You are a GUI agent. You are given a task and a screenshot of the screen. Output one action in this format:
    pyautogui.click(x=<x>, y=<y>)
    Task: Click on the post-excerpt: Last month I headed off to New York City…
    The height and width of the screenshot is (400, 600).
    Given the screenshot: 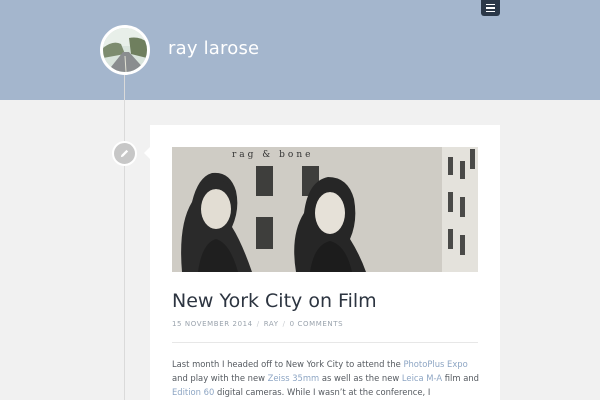 What is the action you would take?
    pyautogui.click(x=326, y=378)
    